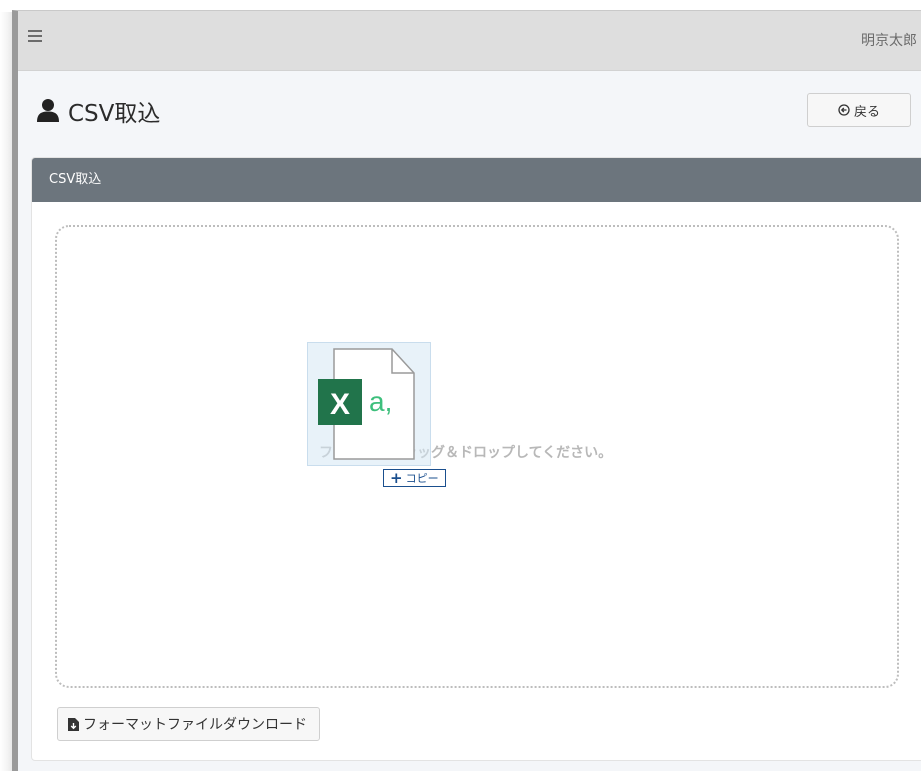 This screenshot has width=921, height=771. I want to click on copy-label: コピー, so click(422, 478).